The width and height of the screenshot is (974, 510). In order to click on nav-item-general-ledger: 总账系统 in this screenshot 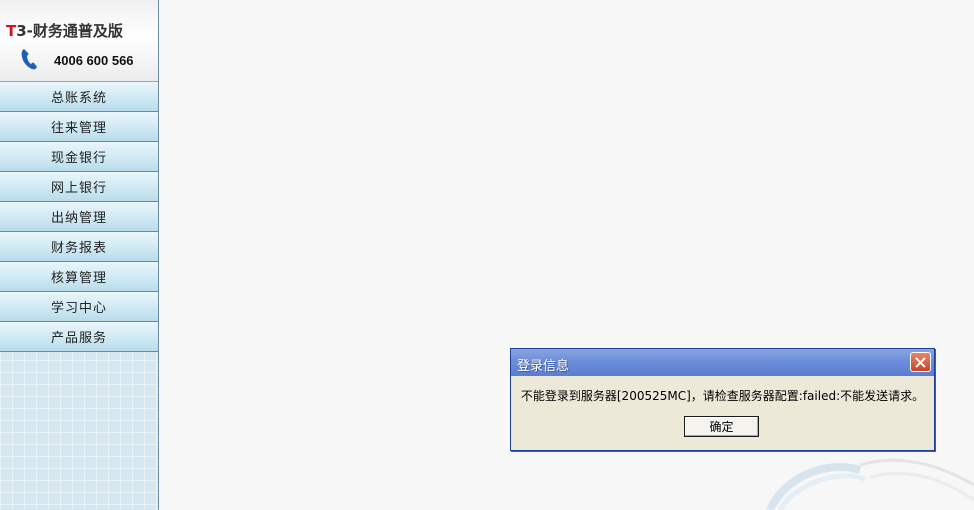, I will do `click(79, 97)`.